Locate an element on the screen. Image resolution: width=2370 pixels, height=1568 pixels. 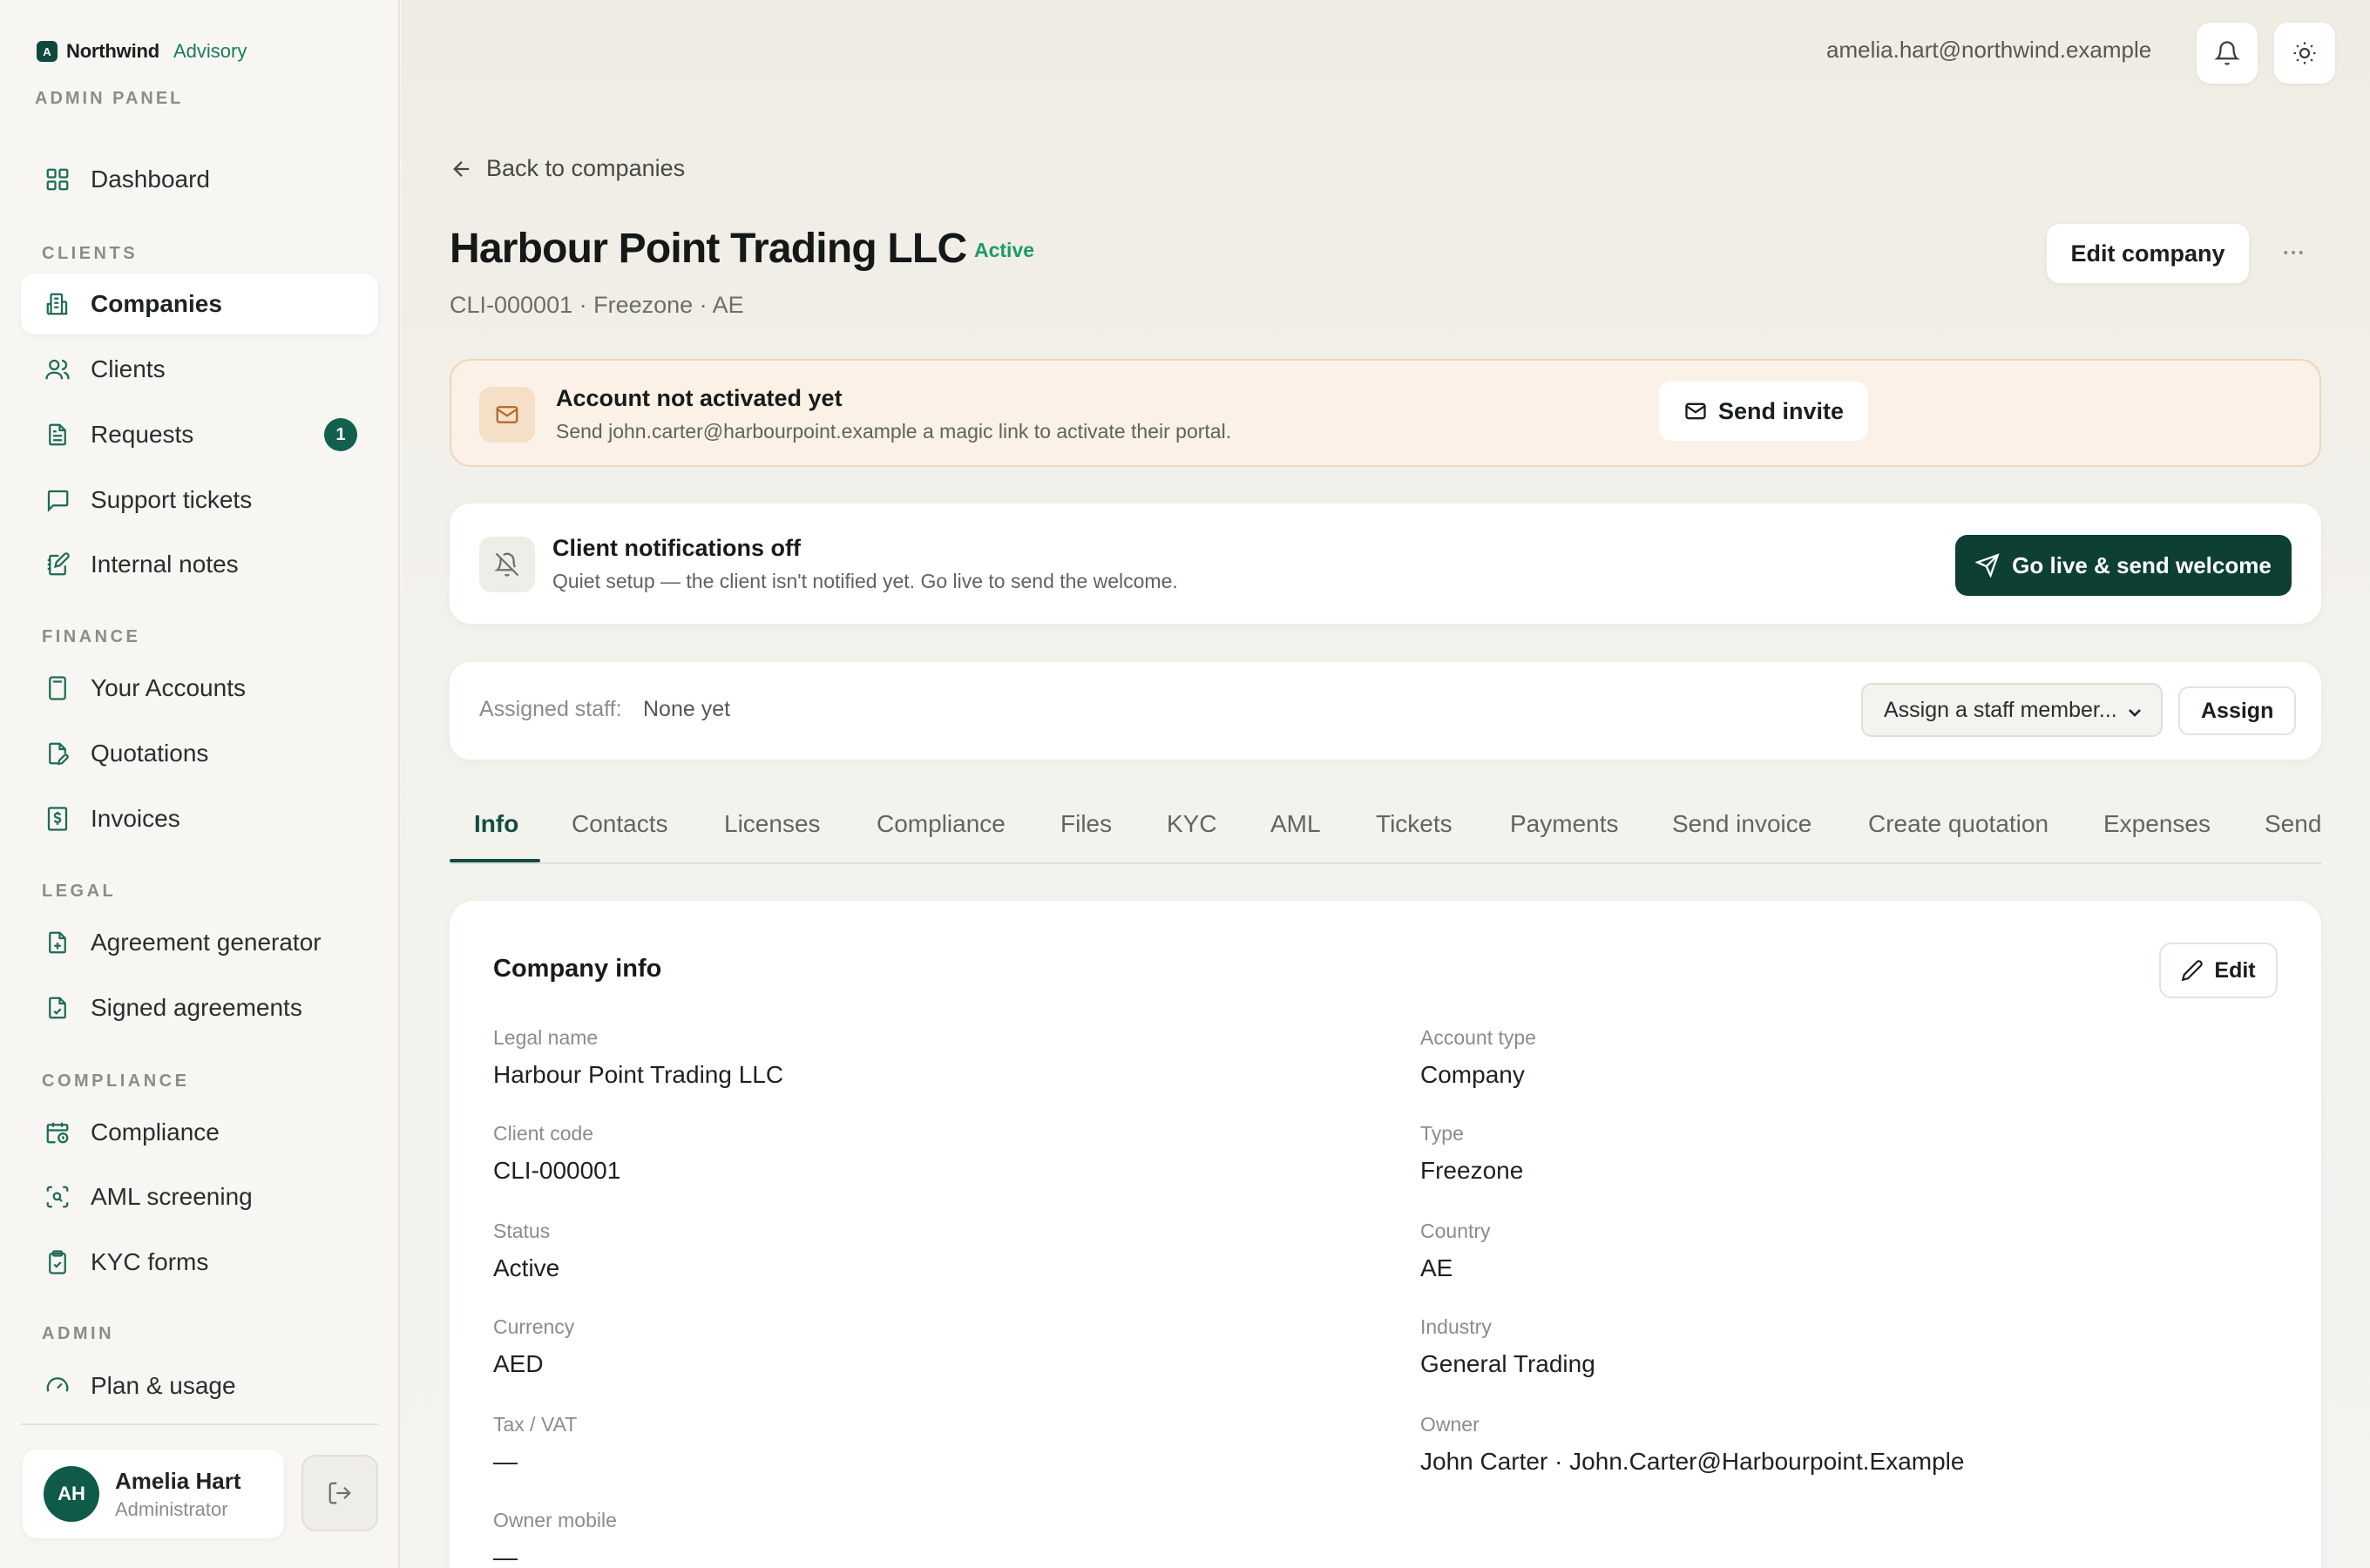
assign-button: Assign is located at coordinates (2237, 710).